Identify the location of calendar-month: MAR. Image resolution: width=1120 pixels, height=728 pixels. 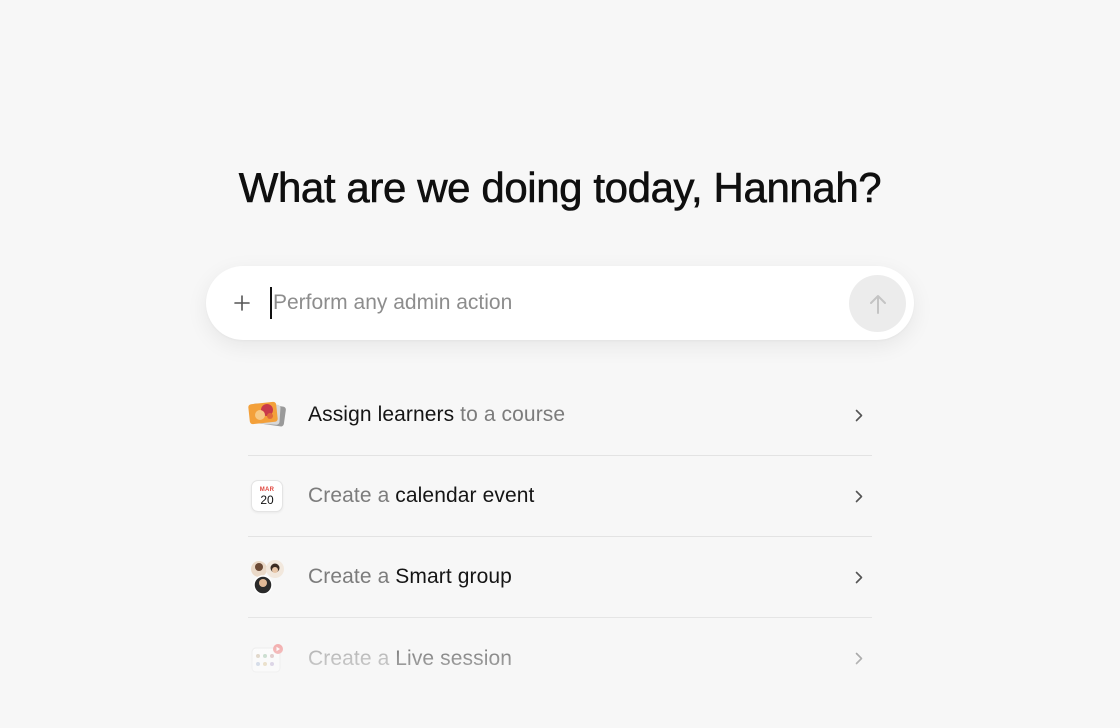
(267, 489).